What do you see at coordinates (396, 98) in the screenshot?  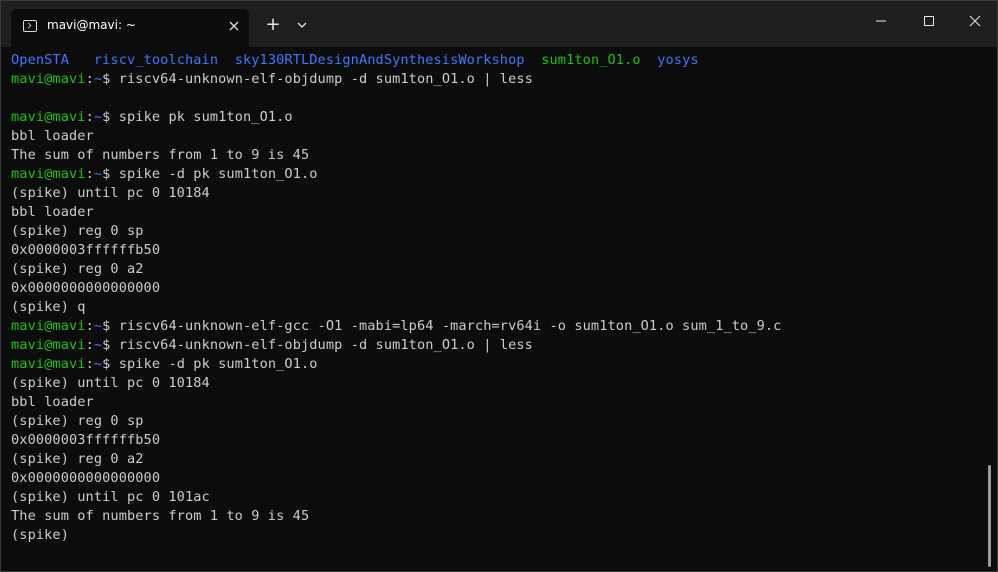 I see `blank-line` at bounding box center [396, 98].